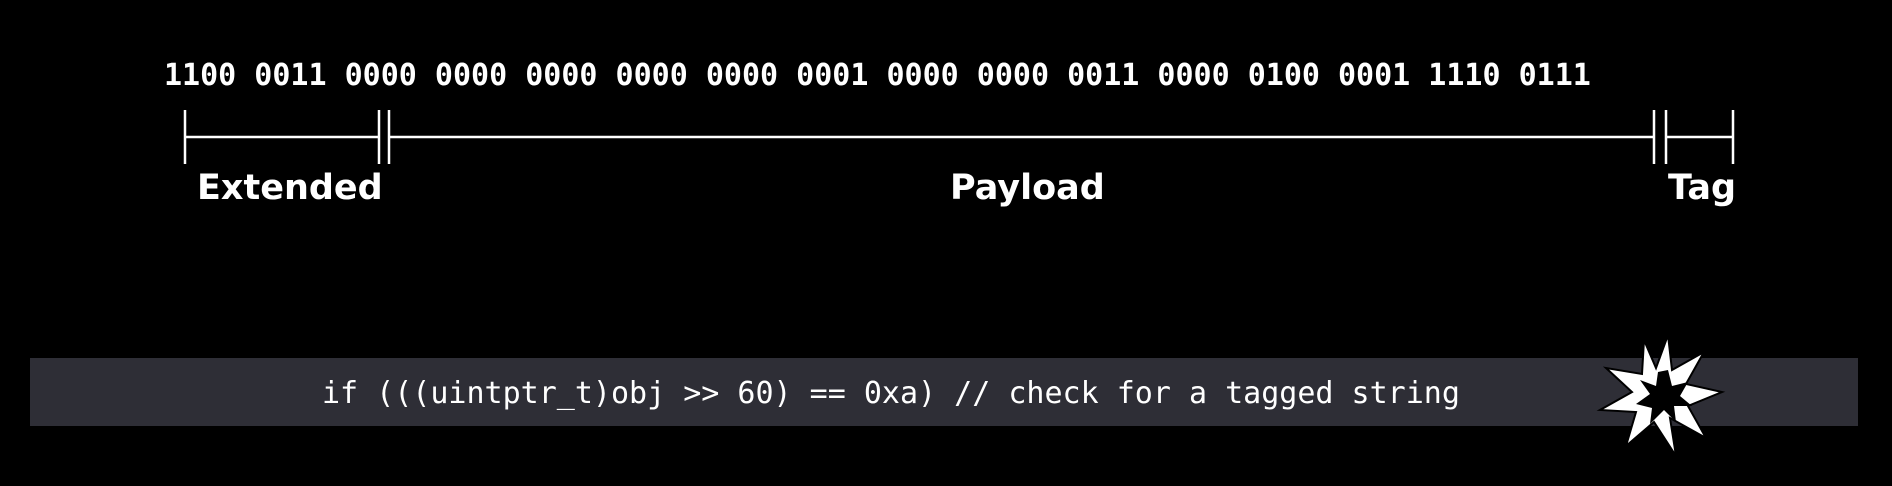 Image resolution: width=1892 pixels, height=486 pixels. What do you see at coordinates (1027, 188) in the screenshot?
I see `payload-label: Payload` at bounding box center [1027, 188].